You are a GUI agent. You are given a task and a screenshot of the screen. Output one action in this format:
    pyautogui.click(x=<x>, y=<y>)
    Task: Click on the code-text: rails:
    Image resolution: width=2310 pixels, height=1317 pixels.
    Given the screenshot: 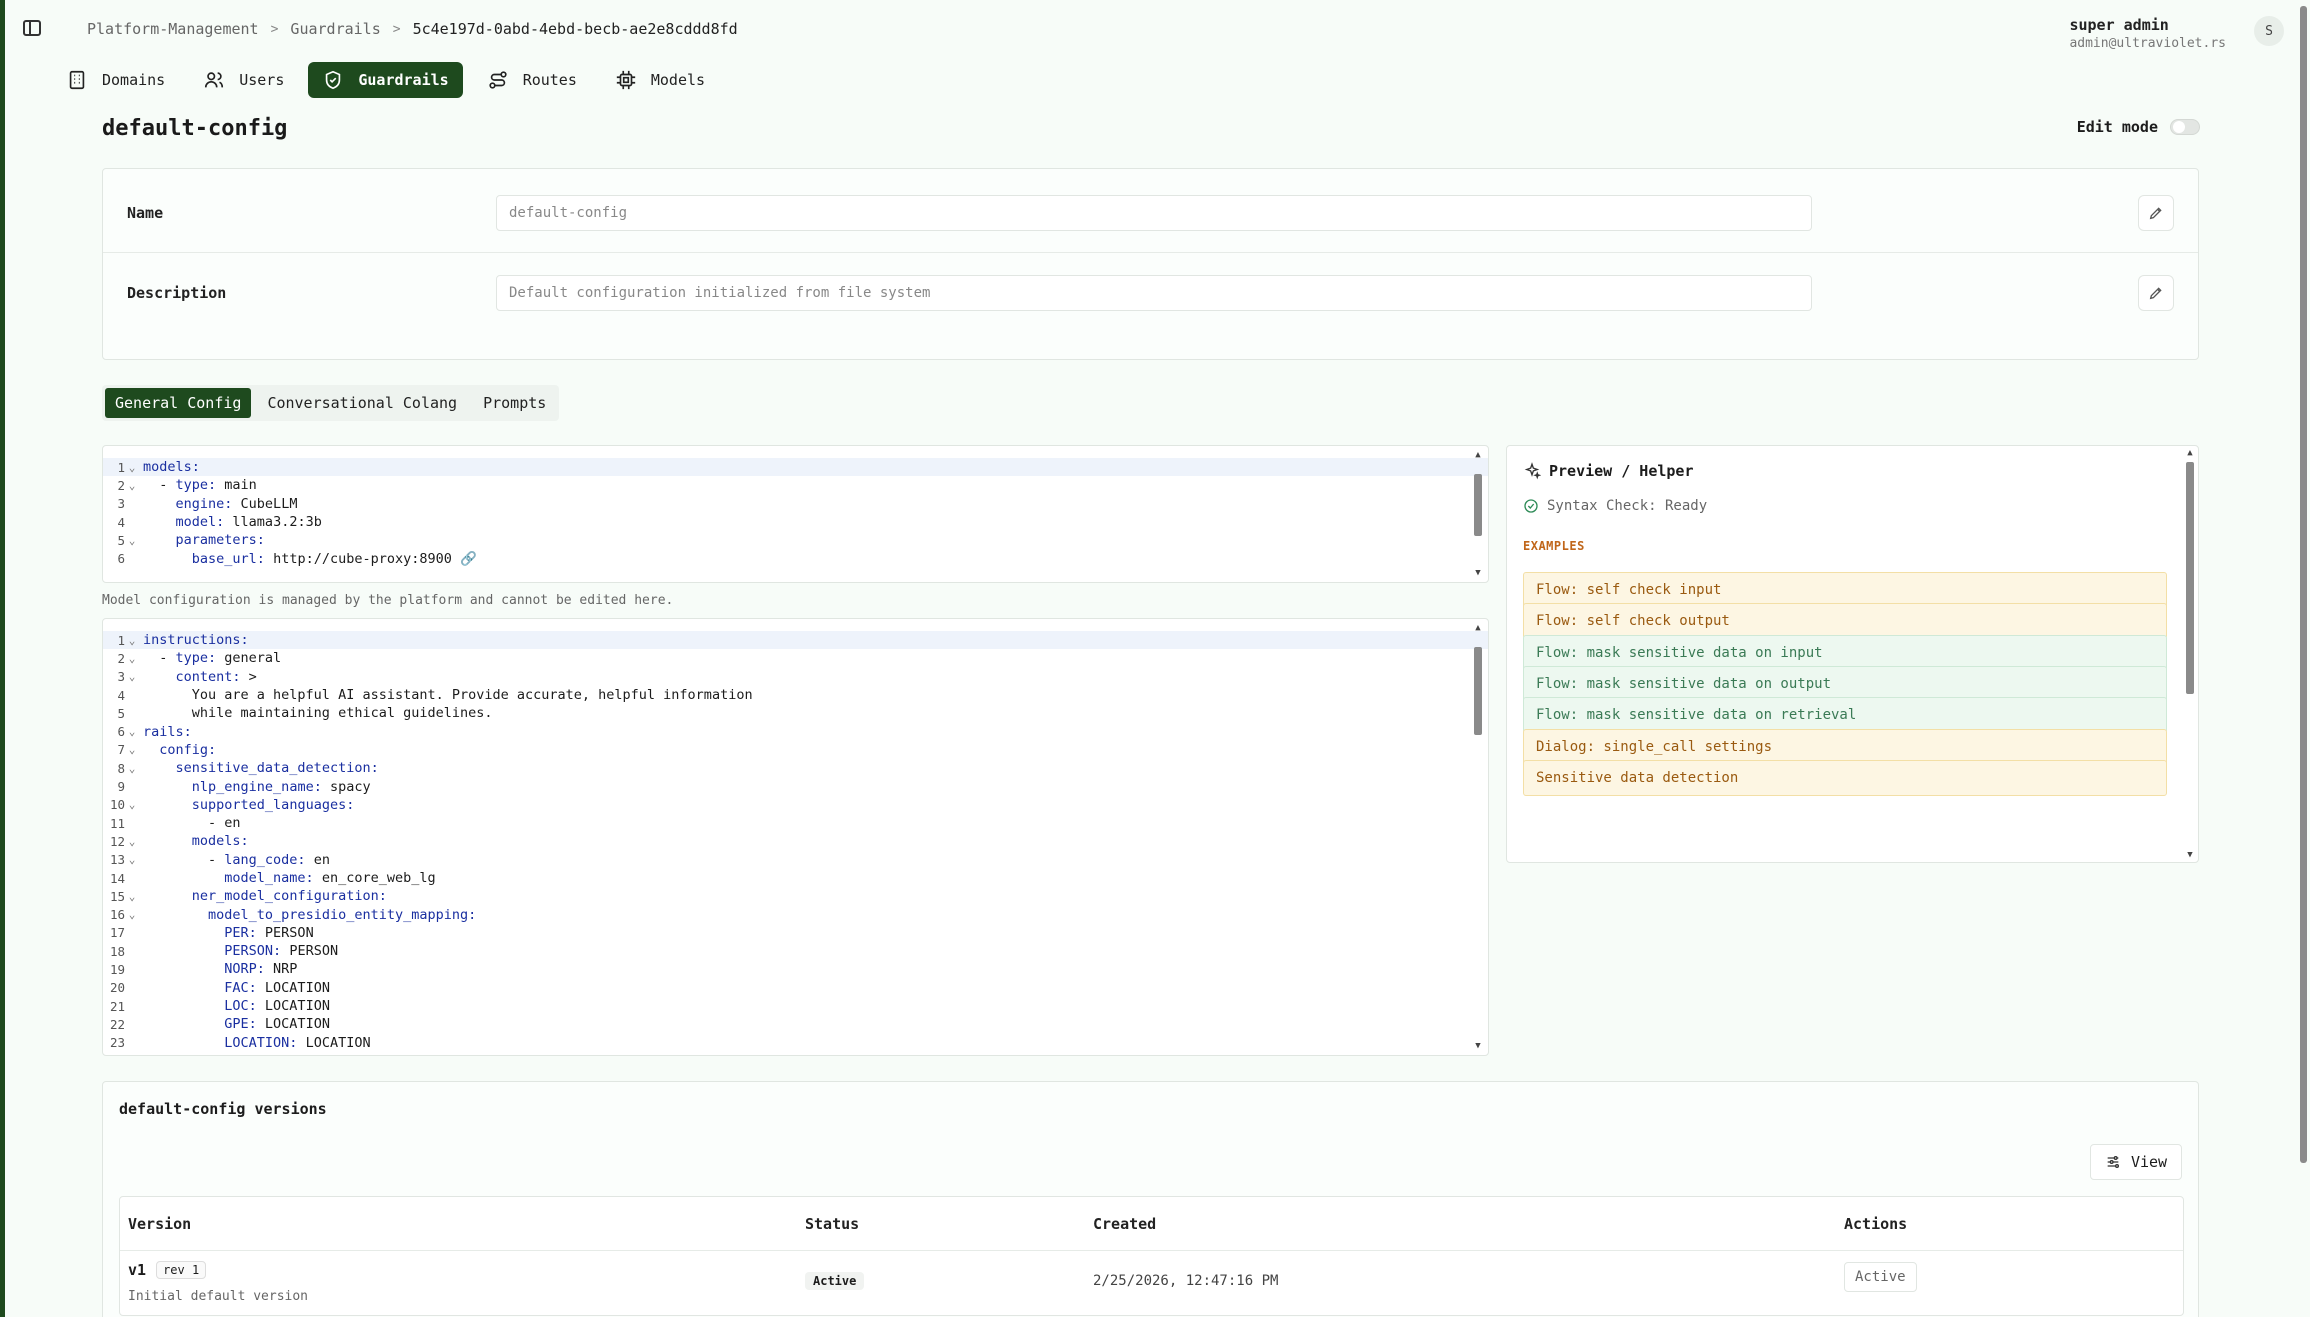 What is the action you would take?
    pyautogui.click(x=167, y=731)
    